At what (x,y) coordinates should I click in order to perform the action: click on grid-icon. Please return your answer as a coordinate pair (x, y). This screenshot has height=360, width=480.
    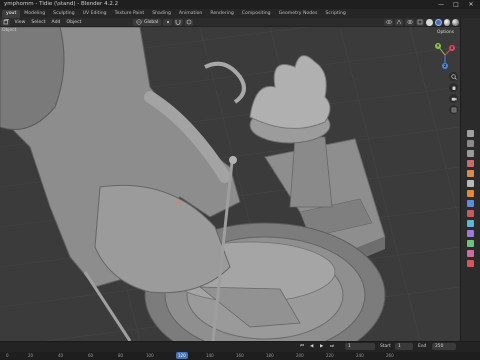
    Looking at the image, I should click on (453, 109).